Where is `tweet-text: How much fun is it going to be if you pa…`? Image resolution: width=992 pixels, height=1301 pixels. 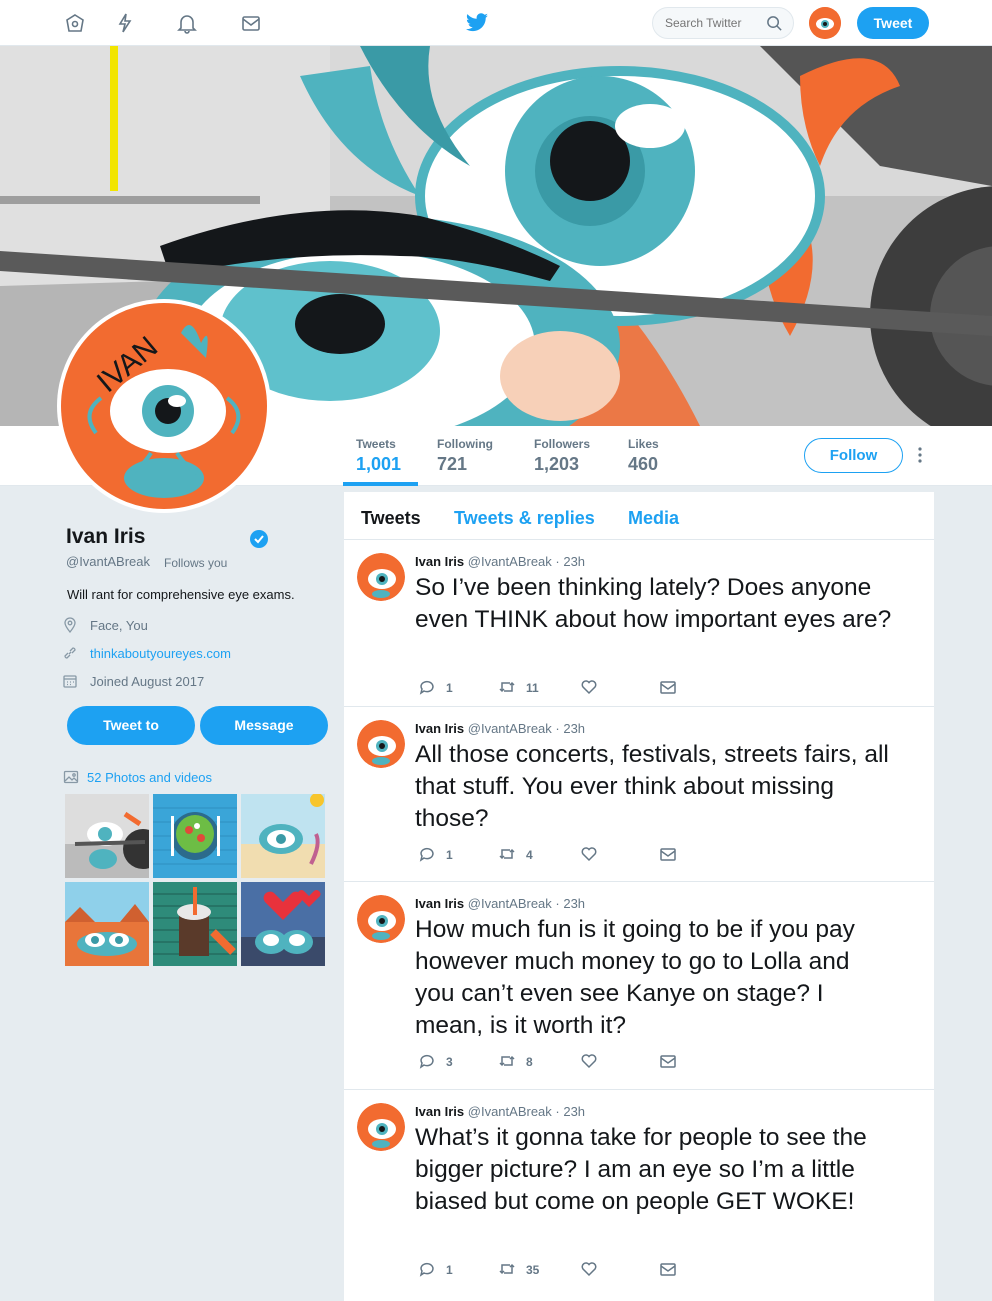 tweet-text: How much fun is it going to be if you pa… is located at coordinates (635, 977).